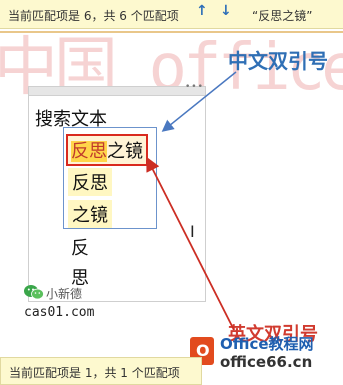 The image size is (343, 385). Describe the element at coordinates (267, 344) in the screenshot. I see `logo-title: Office教程网` at that location.